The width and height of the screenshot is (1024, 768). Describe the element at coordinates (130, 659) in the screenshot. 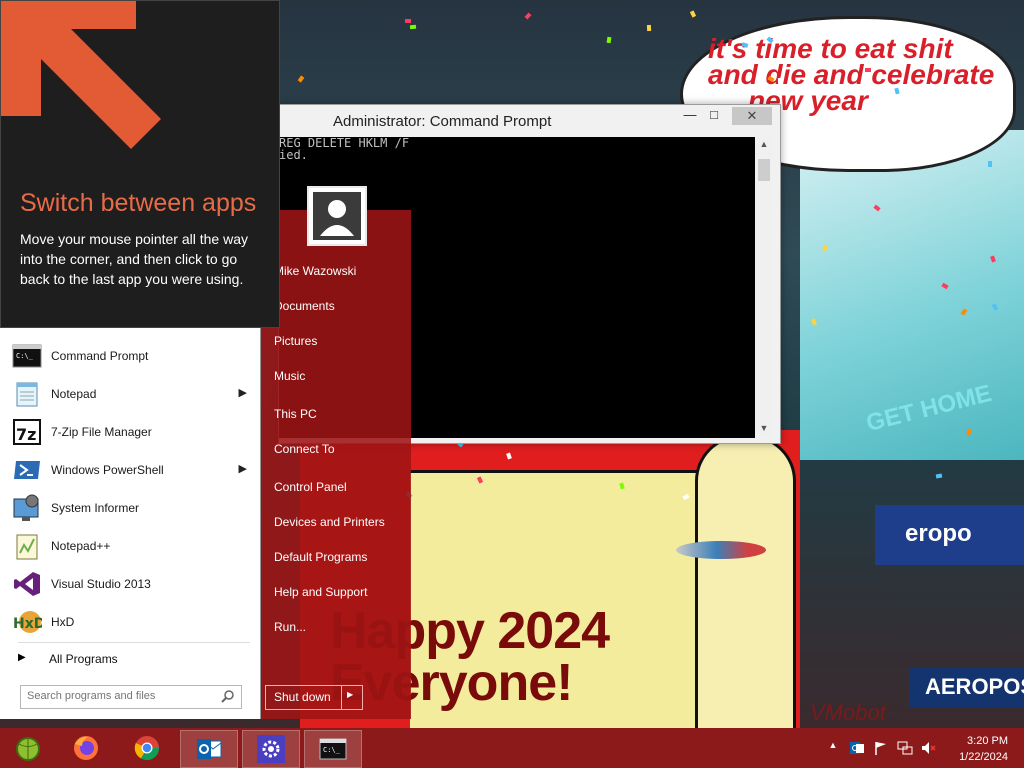

I see `all-programs-button: ▶ All Programs` at that location.